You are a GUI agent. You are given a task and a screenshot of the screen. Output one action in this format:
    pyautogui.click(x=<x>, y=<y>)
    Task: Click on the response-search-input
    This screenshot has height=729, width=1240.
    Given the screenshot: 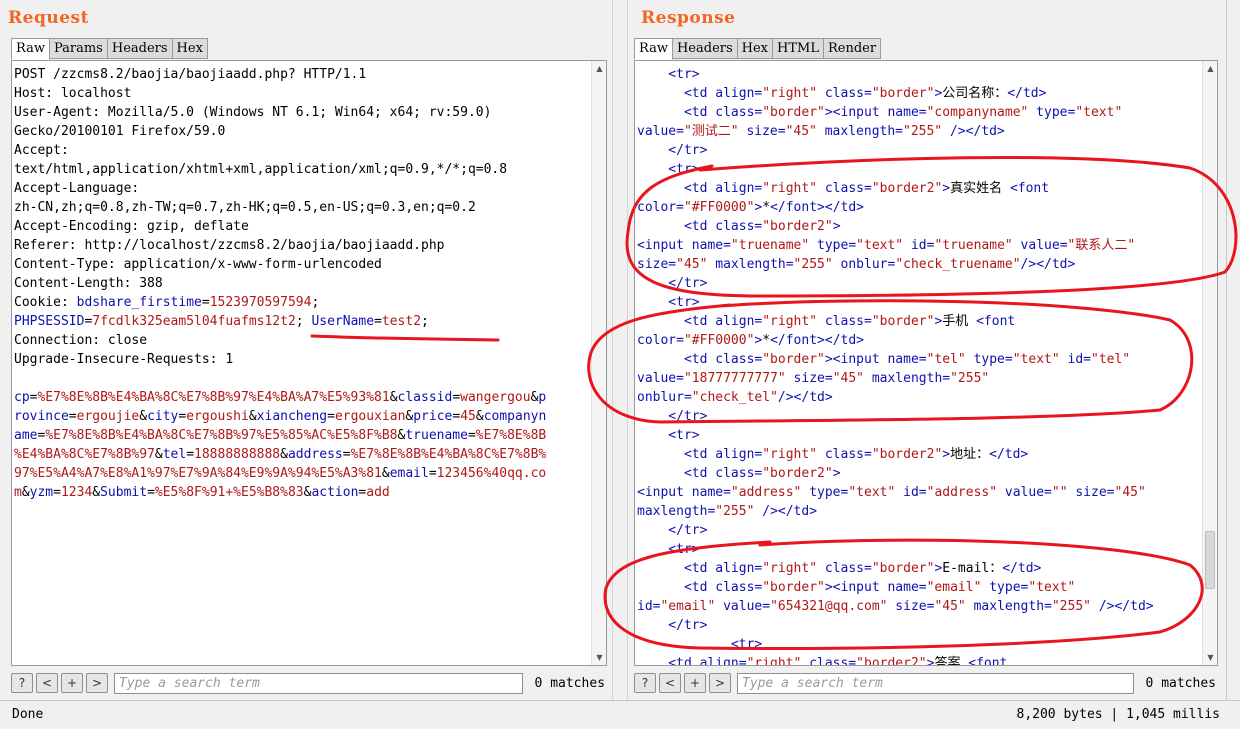 What is the action you would take?
    pyautogui.click(x=935, y=683)
    